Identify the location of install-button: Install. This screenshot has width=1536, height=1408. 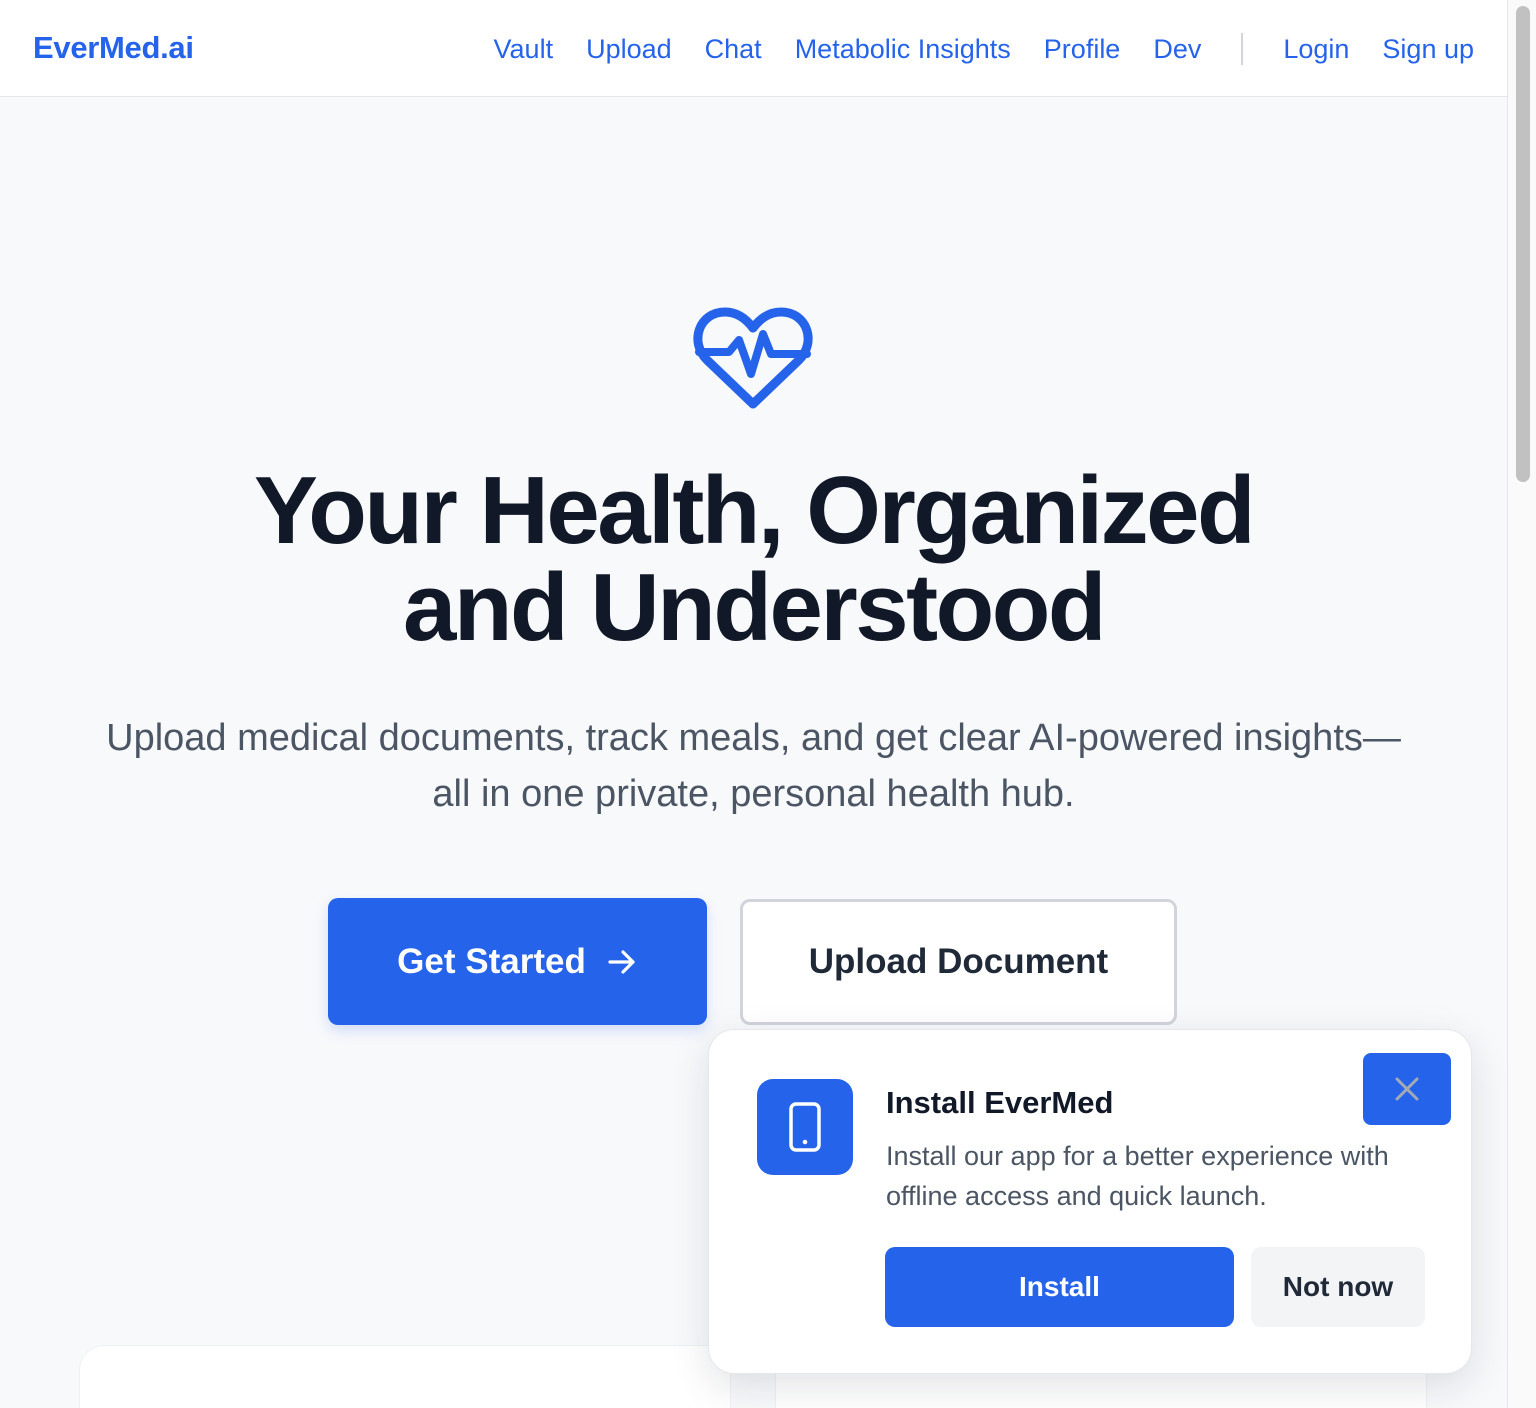
(1059, 1287).